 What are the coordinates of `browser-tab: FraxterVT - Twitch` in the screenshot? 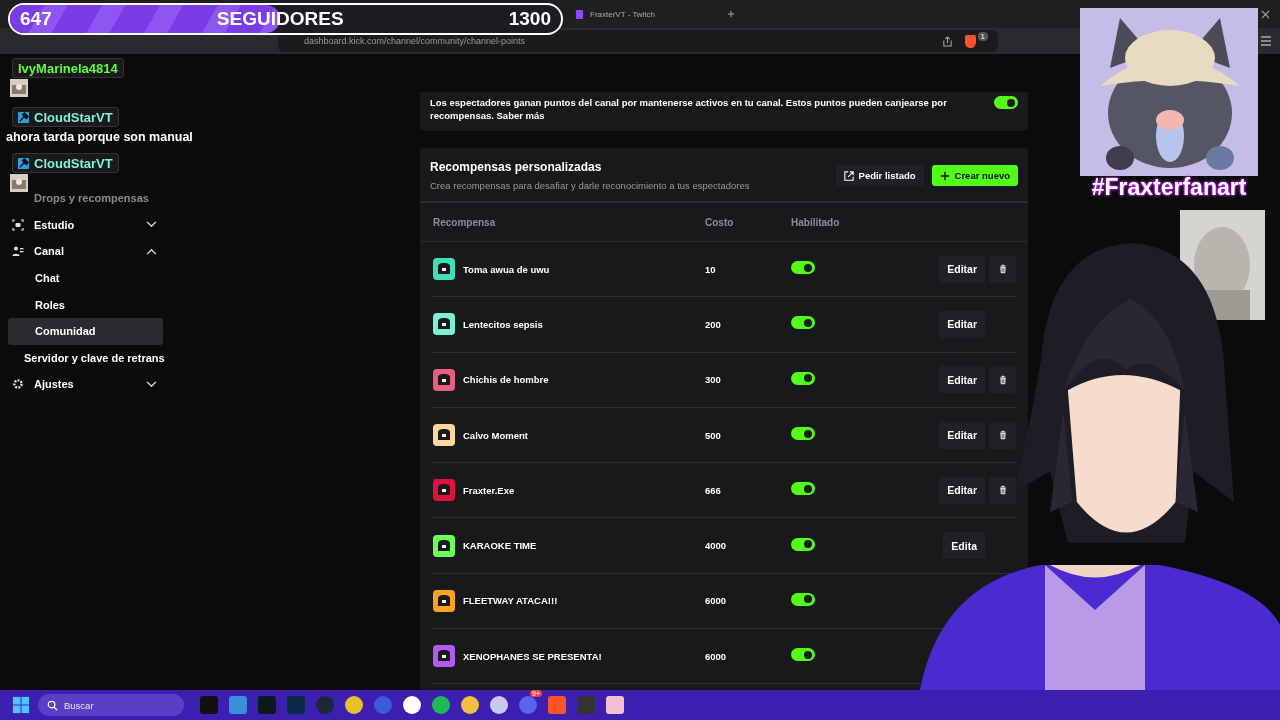 It's located at (645, 14).